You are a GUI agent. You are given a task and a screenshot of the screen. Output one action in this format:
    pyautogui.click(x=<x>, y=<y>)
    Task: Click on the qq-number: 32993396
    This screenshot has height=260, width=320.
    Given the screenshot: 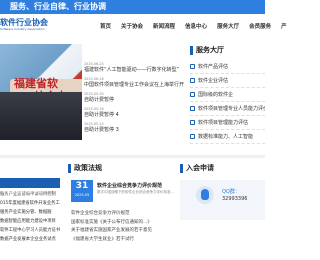 What is the action you would take?
    pyautogui.click(x=235, y=199)
    